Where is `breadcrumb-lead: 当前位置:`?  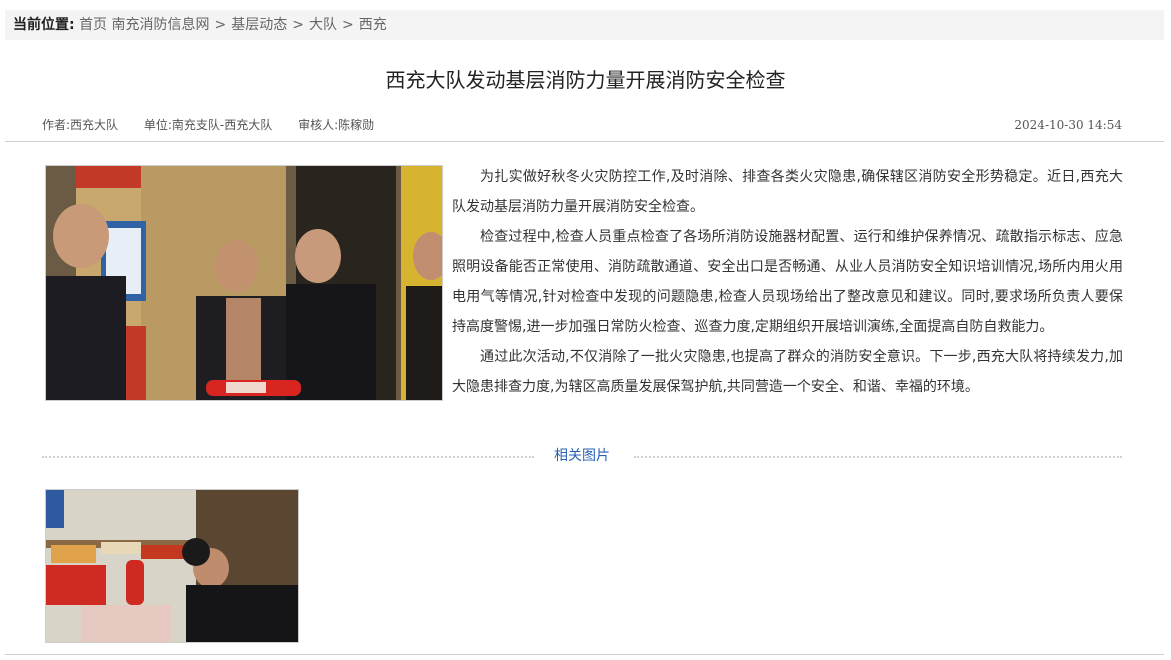 breadcrumb-lead: 当前位置: is located at coordinates (44, 25).